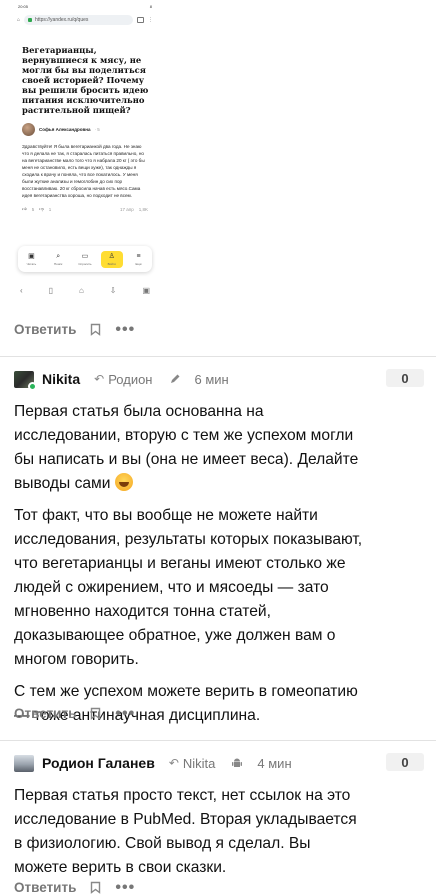 The height and width of the screenshot is (895, 436). Describe the element at coordinates (146, 290) in the screenshot. I see `tabs-icon: ▣` at that location.